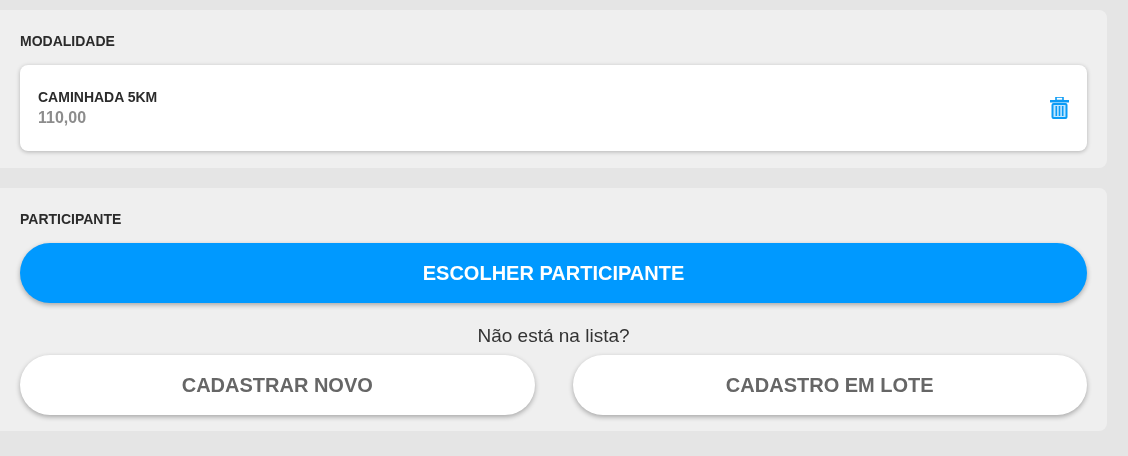 This screenshot has height=456, width=1128. Describe the element at coordinates (553, 336) in the screenshot. I see `not-listed-prompt: Não está na lista?` at that location.